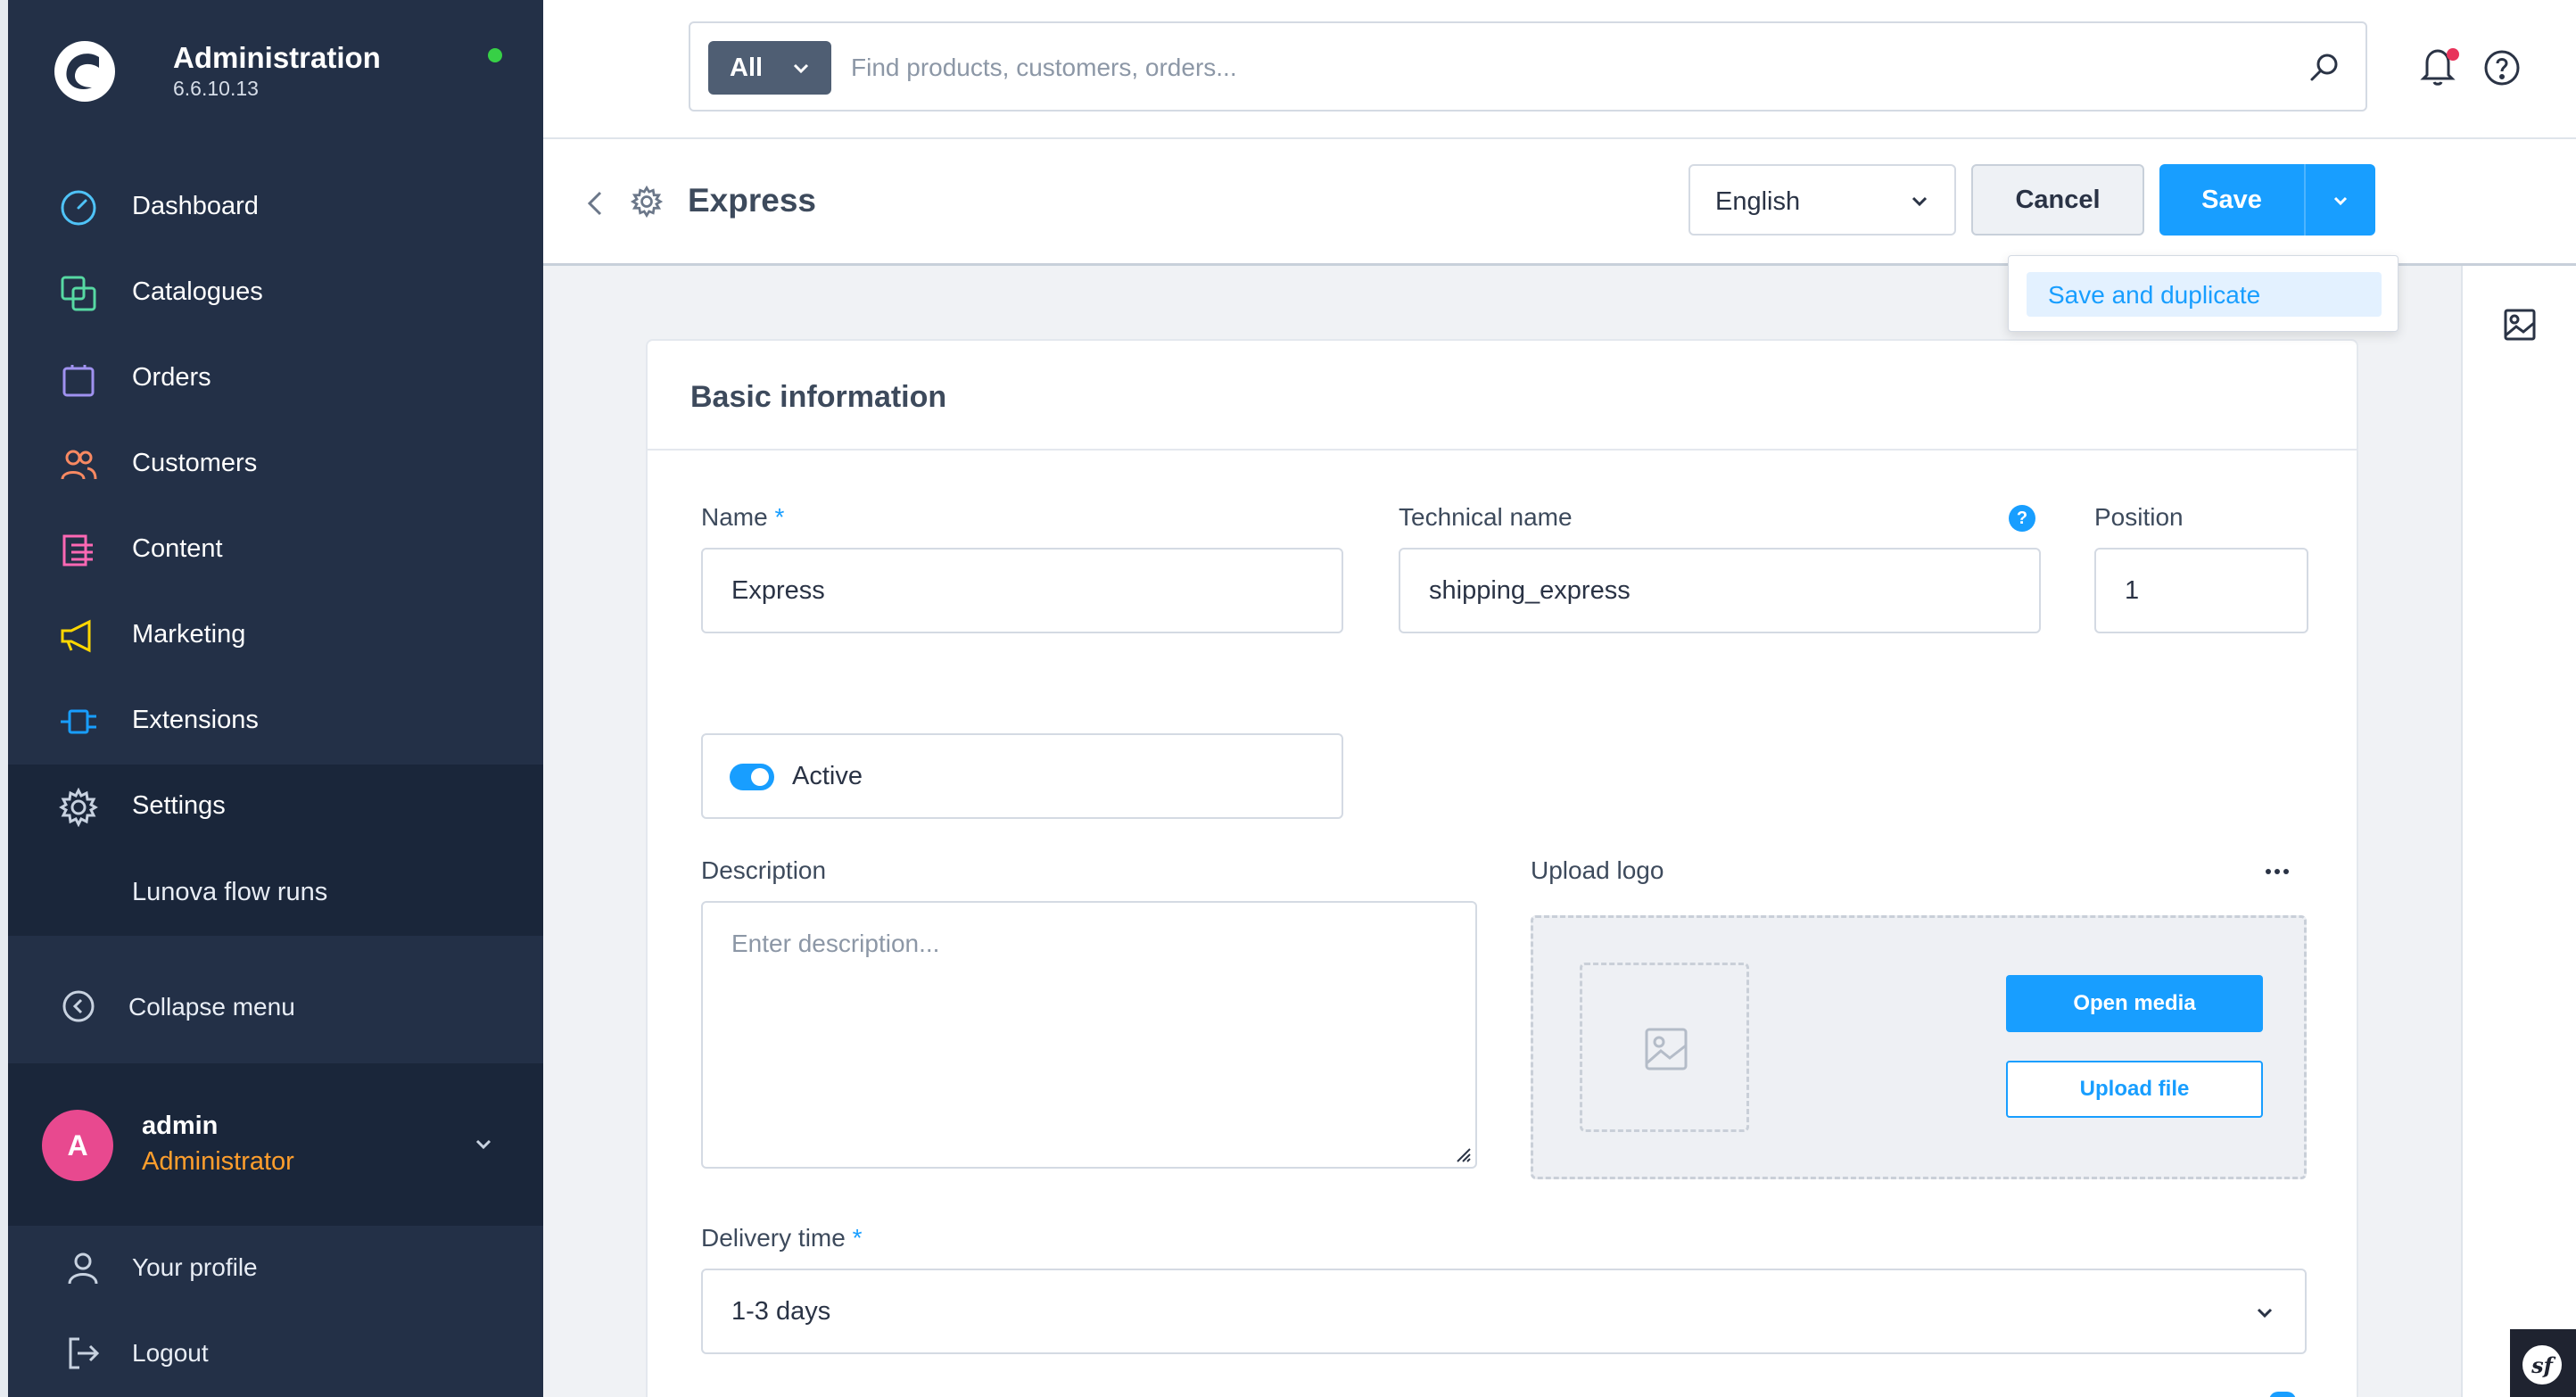 This screenshot has width=2576, height=1397. I want to click on info-help-icon-partial, so click(2282, 1394).